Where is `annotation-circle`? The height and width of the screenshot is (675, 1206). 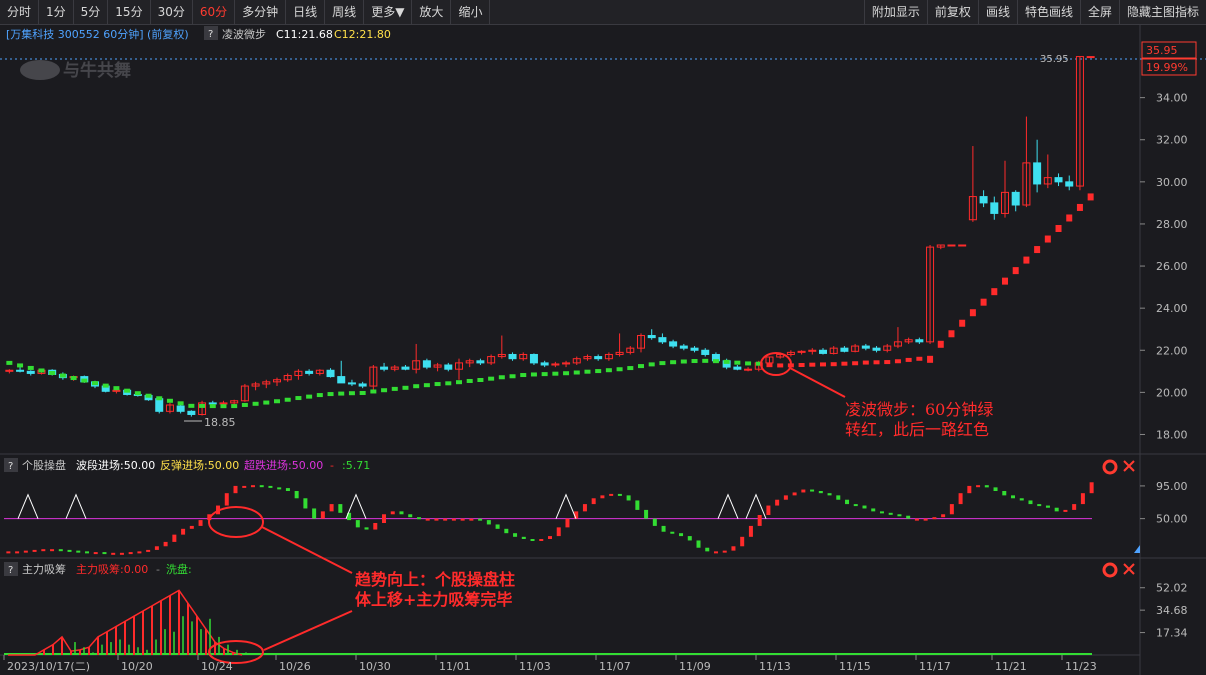 annotation-circle is located at coordinates (236, 522).